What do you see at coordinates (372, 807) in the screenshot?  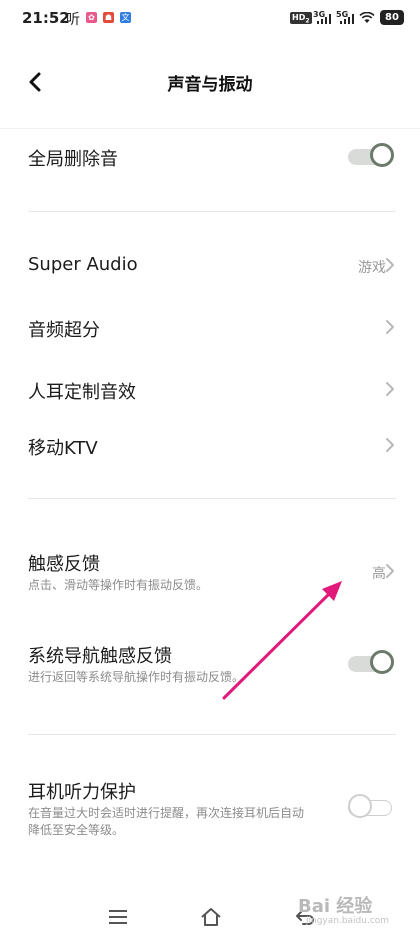 I see `headphone-protection-toggle` at bounding box center [372, 807].